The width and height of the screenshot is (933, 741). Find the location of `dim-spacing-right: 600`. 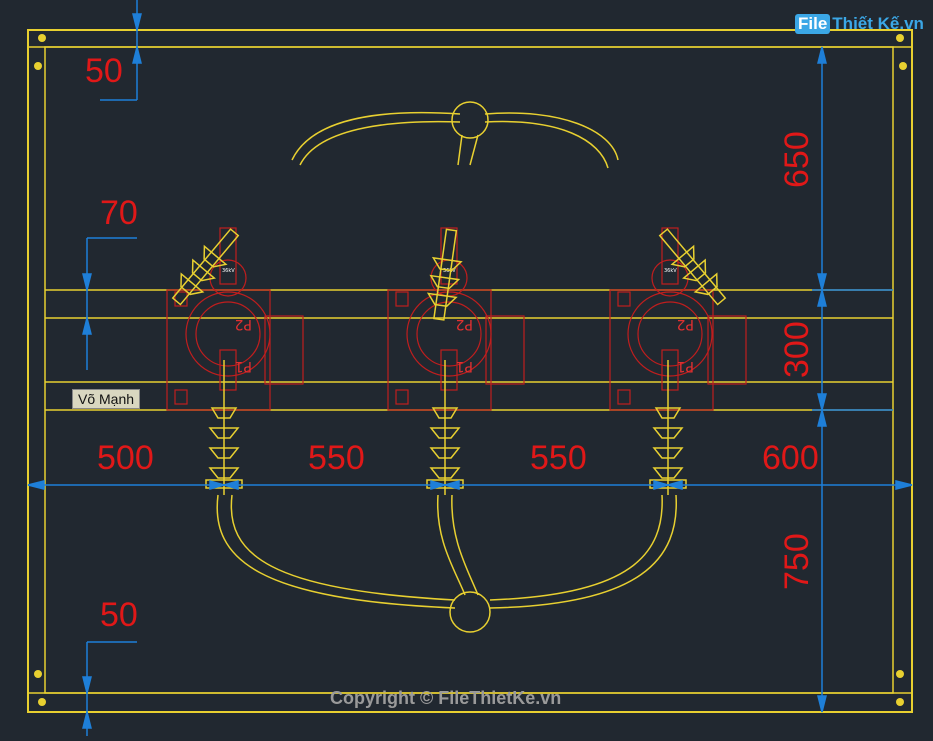

dim-spacing-right: 600 is located at coordinates (790, 458).